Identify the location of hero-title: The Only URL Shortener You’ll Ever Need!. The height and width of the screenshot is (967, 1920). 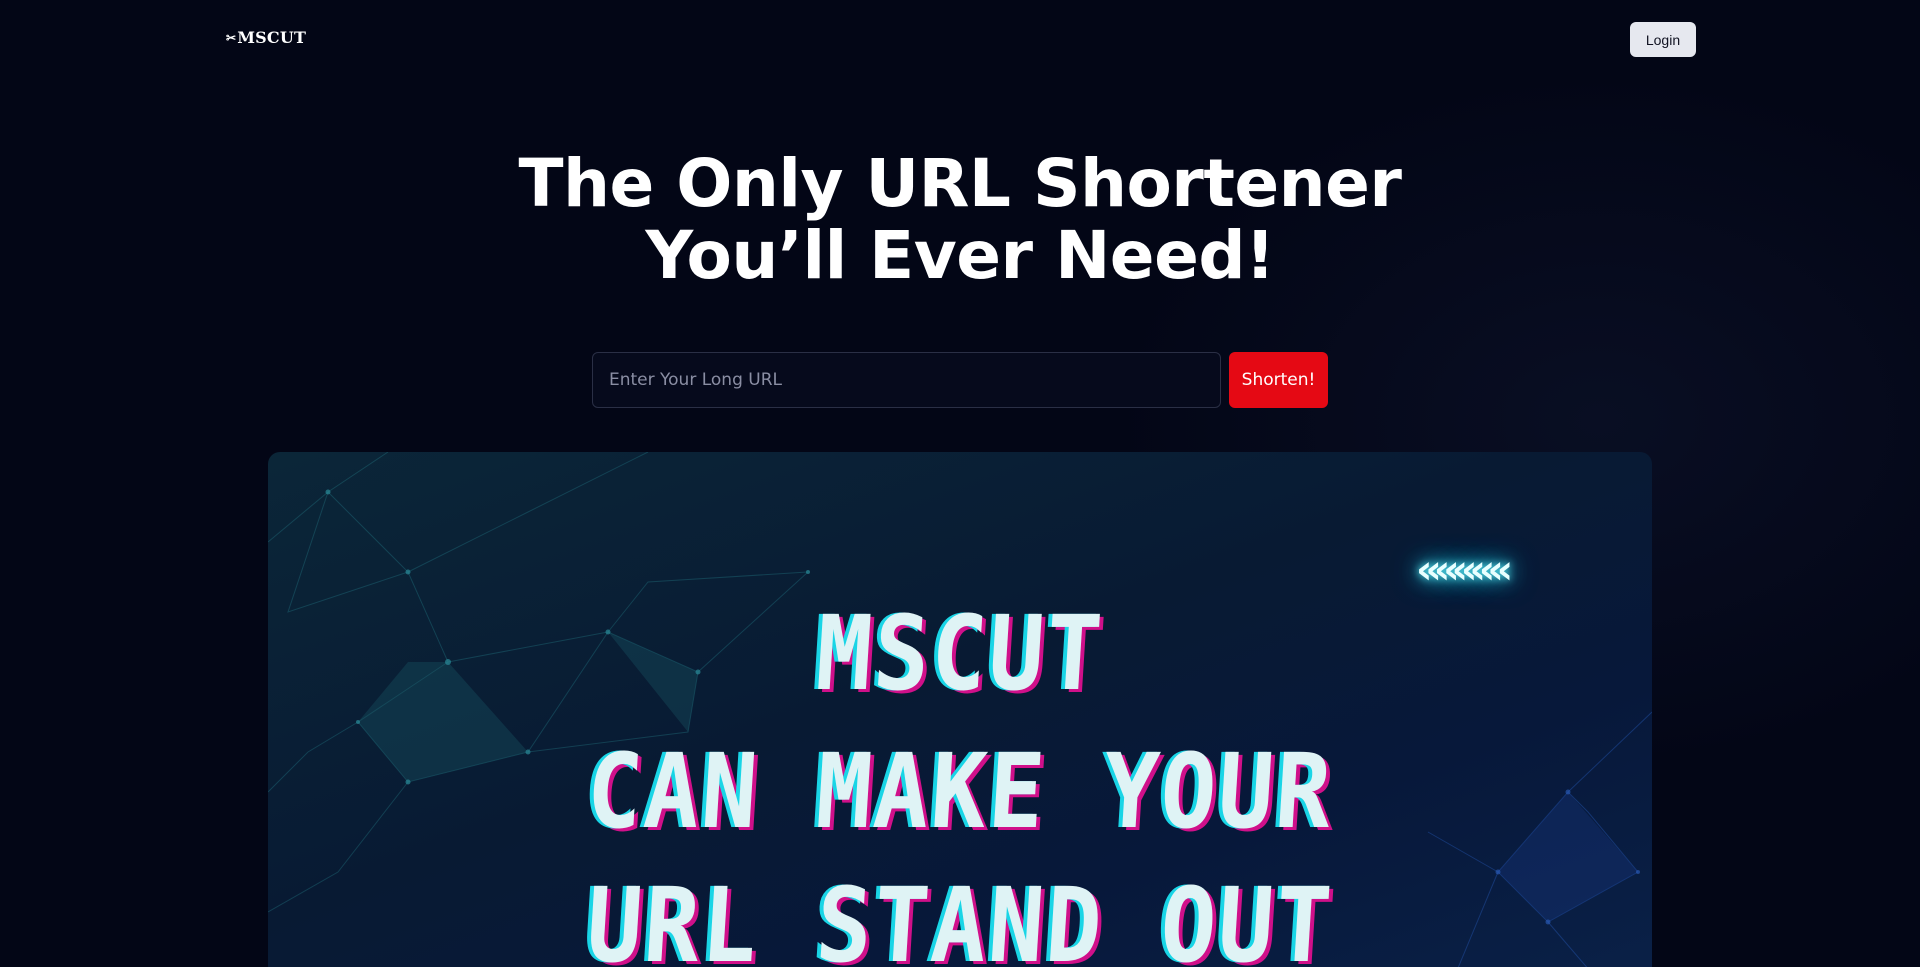
(960, 220).